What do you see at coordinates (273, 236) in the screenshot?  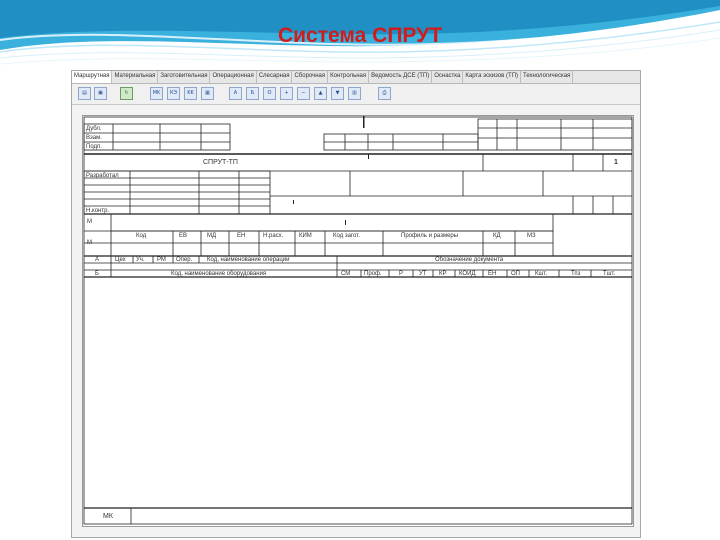 I see `col-nrash: Н.расх.` at bounding box center [273, 236].